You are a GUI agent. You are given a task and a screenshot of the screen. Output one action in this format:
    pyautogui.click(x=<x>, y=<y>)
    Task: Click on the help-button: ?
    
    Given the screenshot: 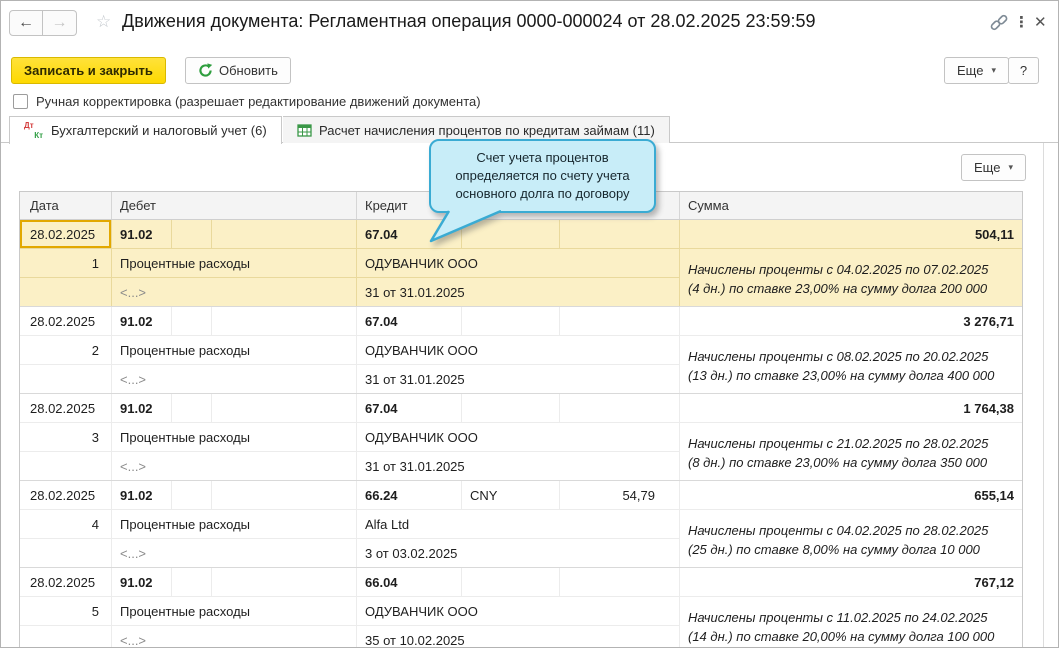 What is the action you would take?
    pyautogui.click(x=1023, y=70)
    